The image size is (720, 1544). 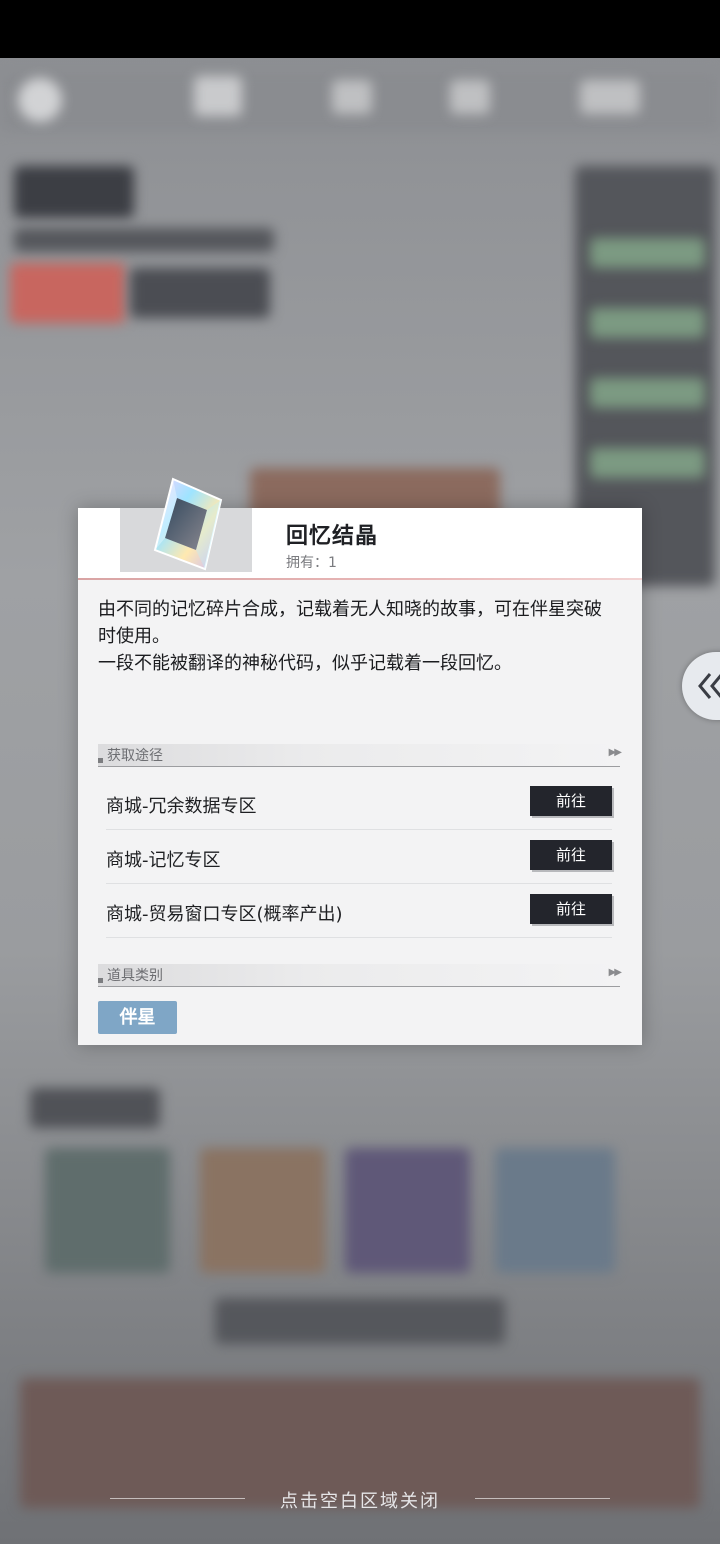 I want to click on owned-count: 拥有：1, so click(x=311, y=563).